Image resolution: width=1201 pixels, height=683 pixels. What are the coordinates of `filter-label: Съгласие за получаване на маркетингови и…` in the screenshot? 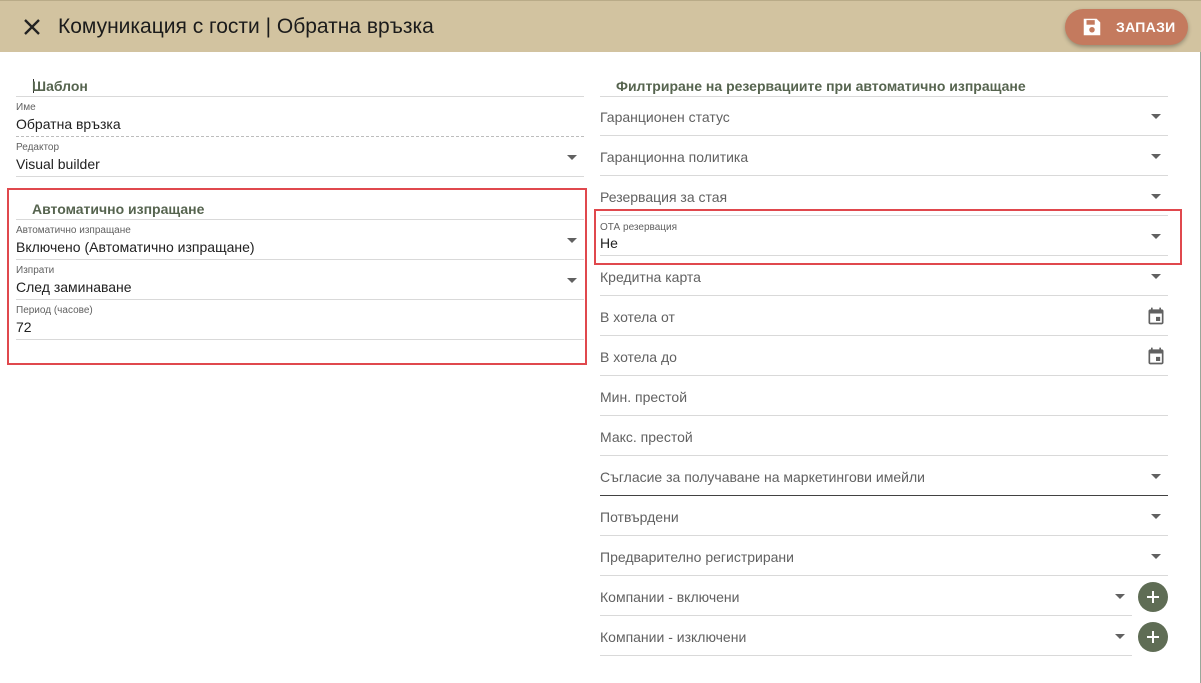 It's located at (762, 477).